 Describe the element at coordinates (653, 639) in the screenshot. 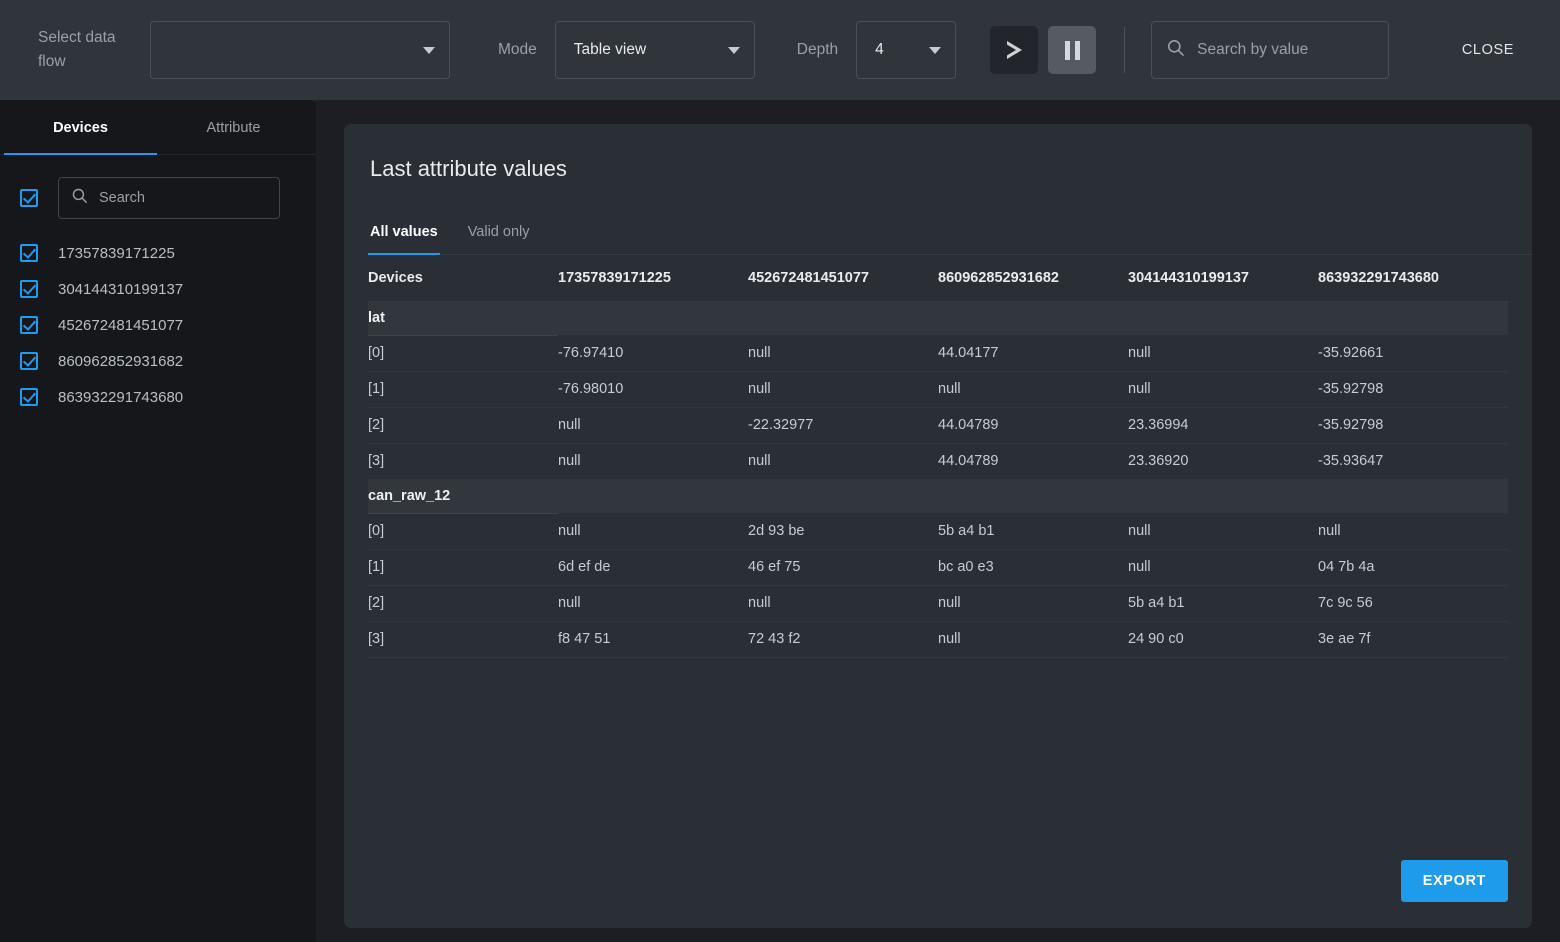

I see `cell-value: f8 47 51` at that location.